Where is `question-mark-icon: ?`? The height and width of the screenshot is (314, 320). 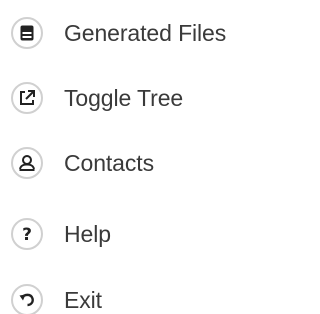
question-mark-icon: ? is located at coordinates (27, 234).